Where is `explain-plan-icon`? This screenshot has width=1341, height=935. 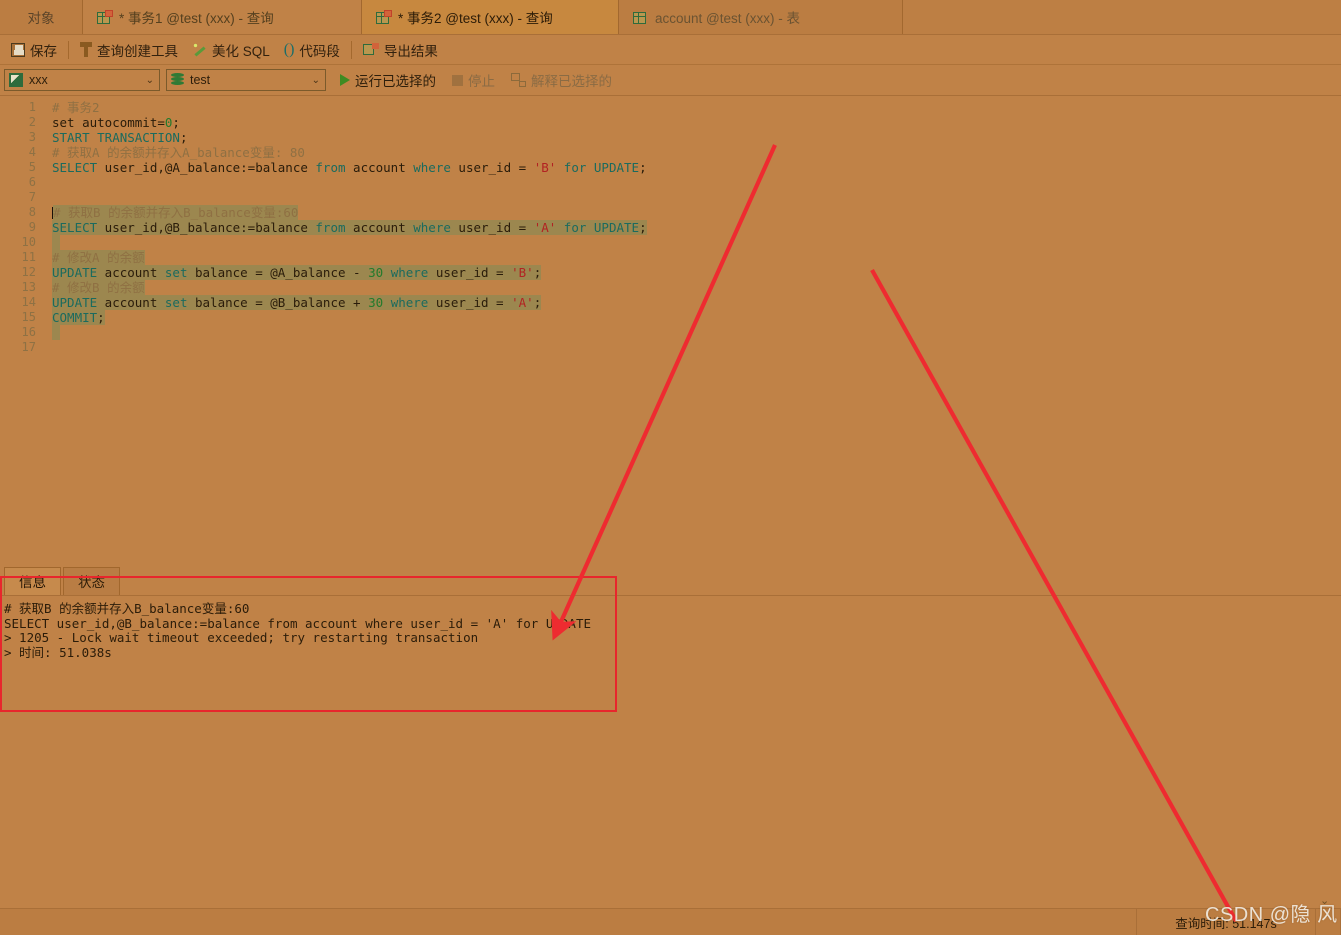
explain-plan-icon is located at coordinates (518, 80).